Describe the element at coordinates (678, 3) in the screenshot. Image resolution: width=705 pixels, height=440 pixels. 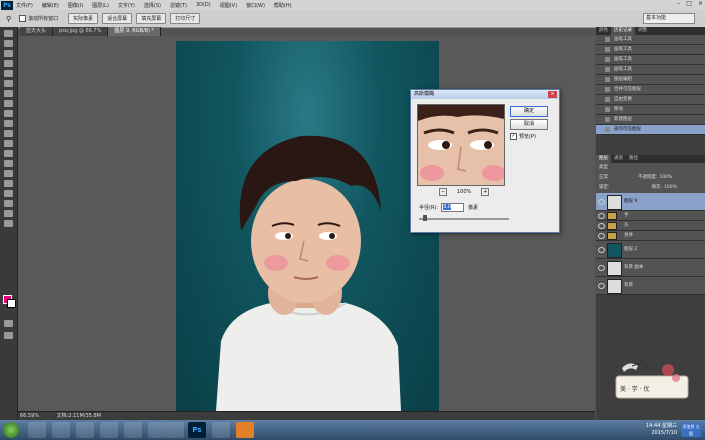
I see `minimize-icon: –` at that location.